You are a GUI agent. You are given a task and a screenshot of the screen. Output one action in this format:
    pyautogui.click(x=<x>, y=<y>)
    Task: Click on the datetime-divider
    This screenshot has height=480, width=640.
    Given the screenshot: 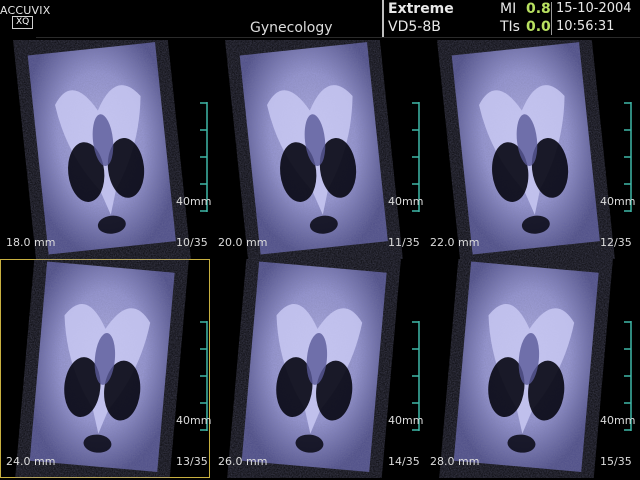 What is the action you would take?
    pyautogui.click(x=551, y=18)
    